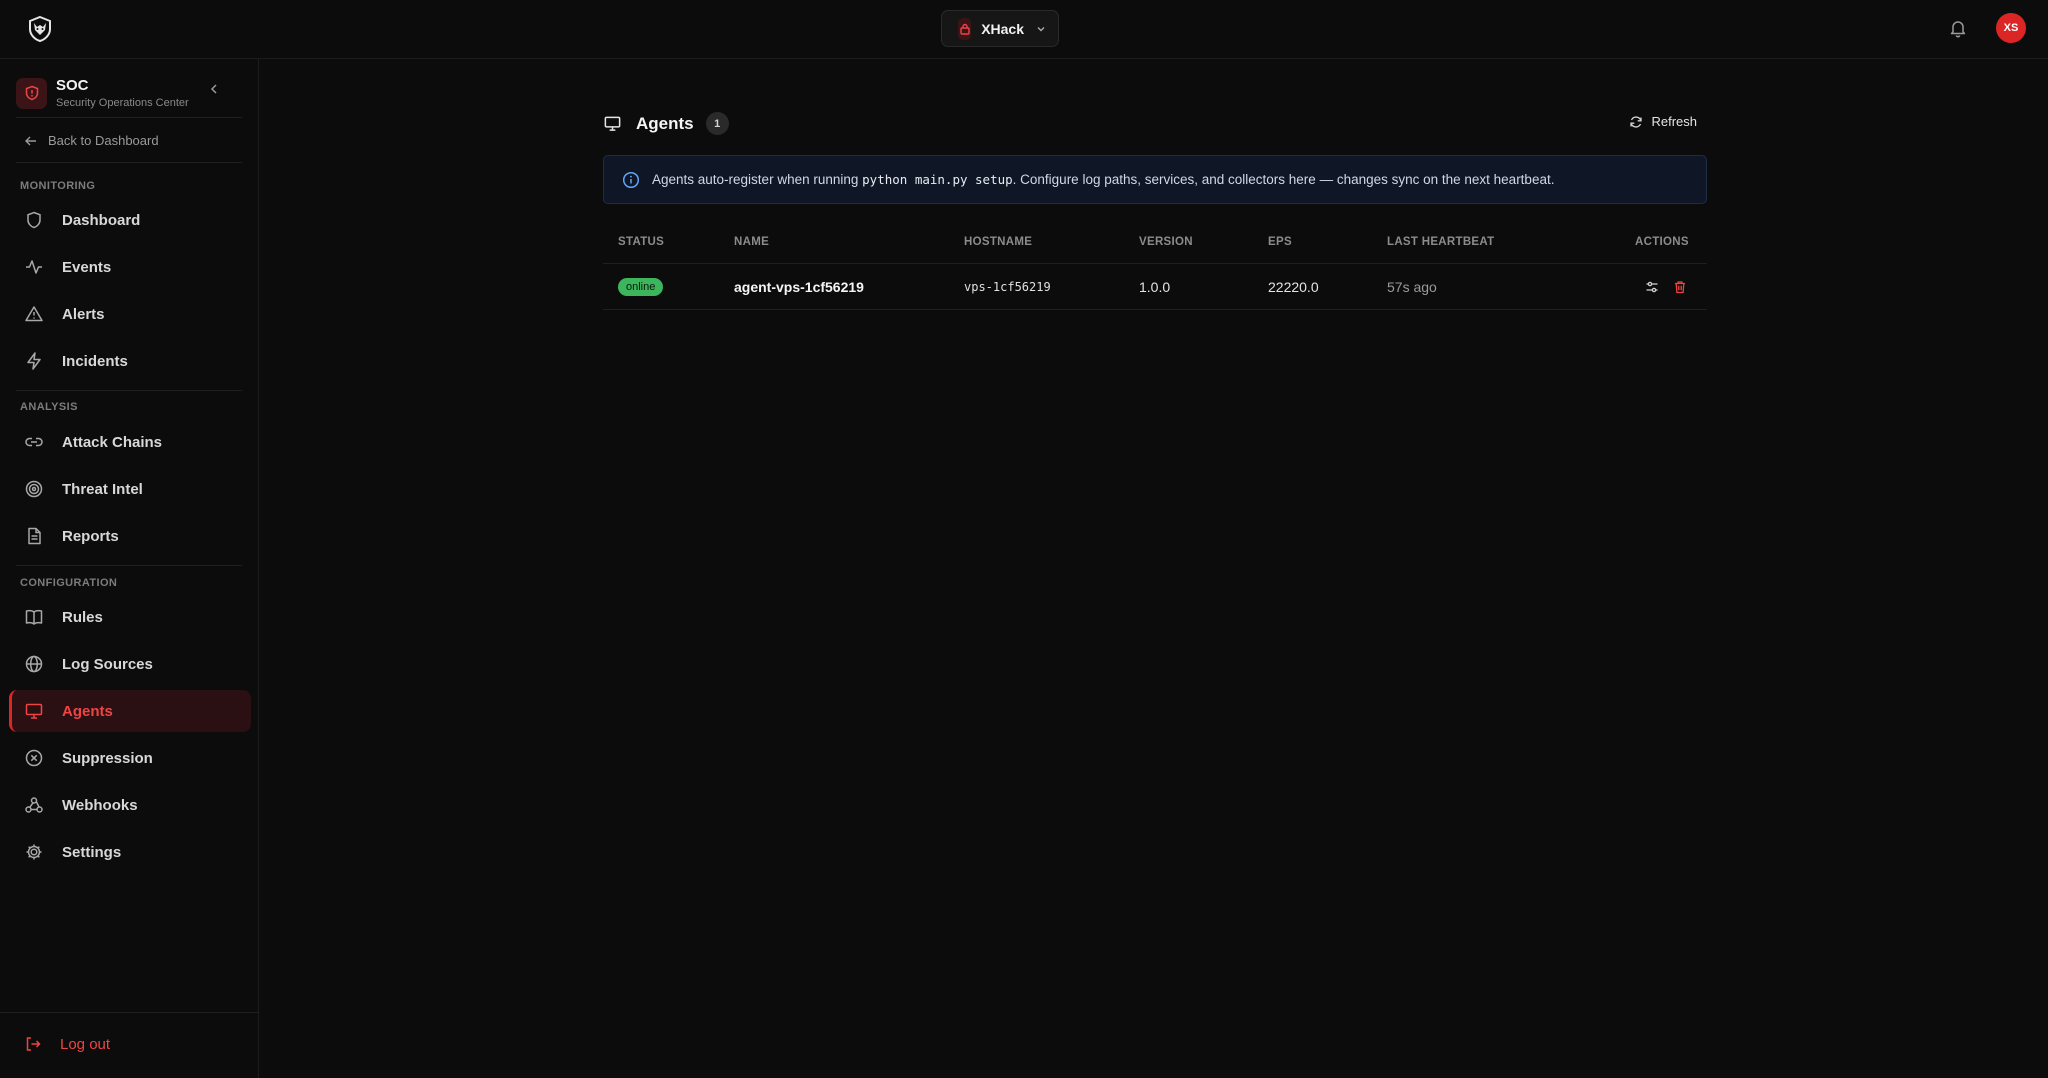  Describe the element at coordinates (34, 852) in the screenshot. I see `gear-icon` at that location.